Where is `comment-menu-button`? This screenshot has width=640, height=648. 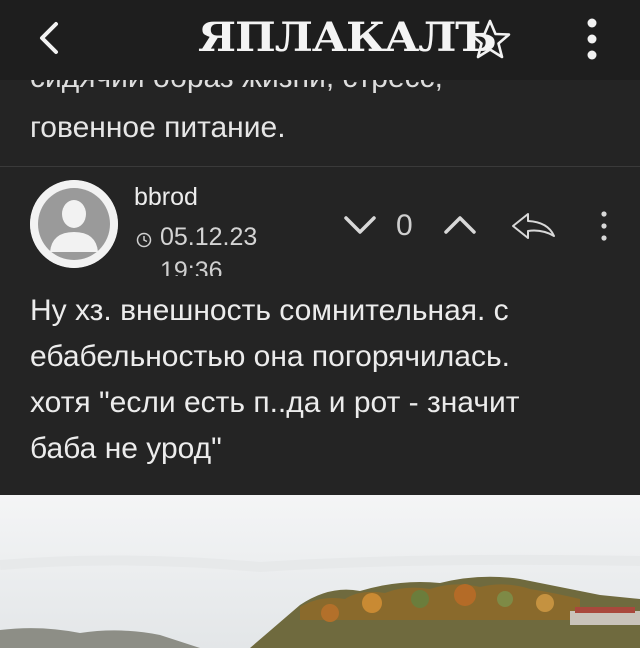 comment-menu-button is located at coordinates (604, 226).